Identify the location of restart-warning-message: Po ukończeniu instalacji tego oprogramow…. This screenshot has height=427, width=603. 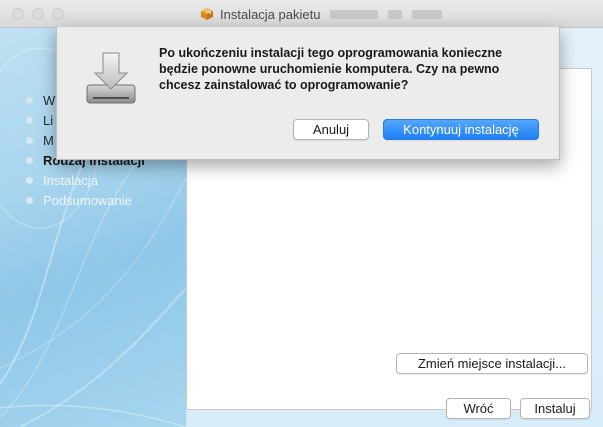
(331, 69).